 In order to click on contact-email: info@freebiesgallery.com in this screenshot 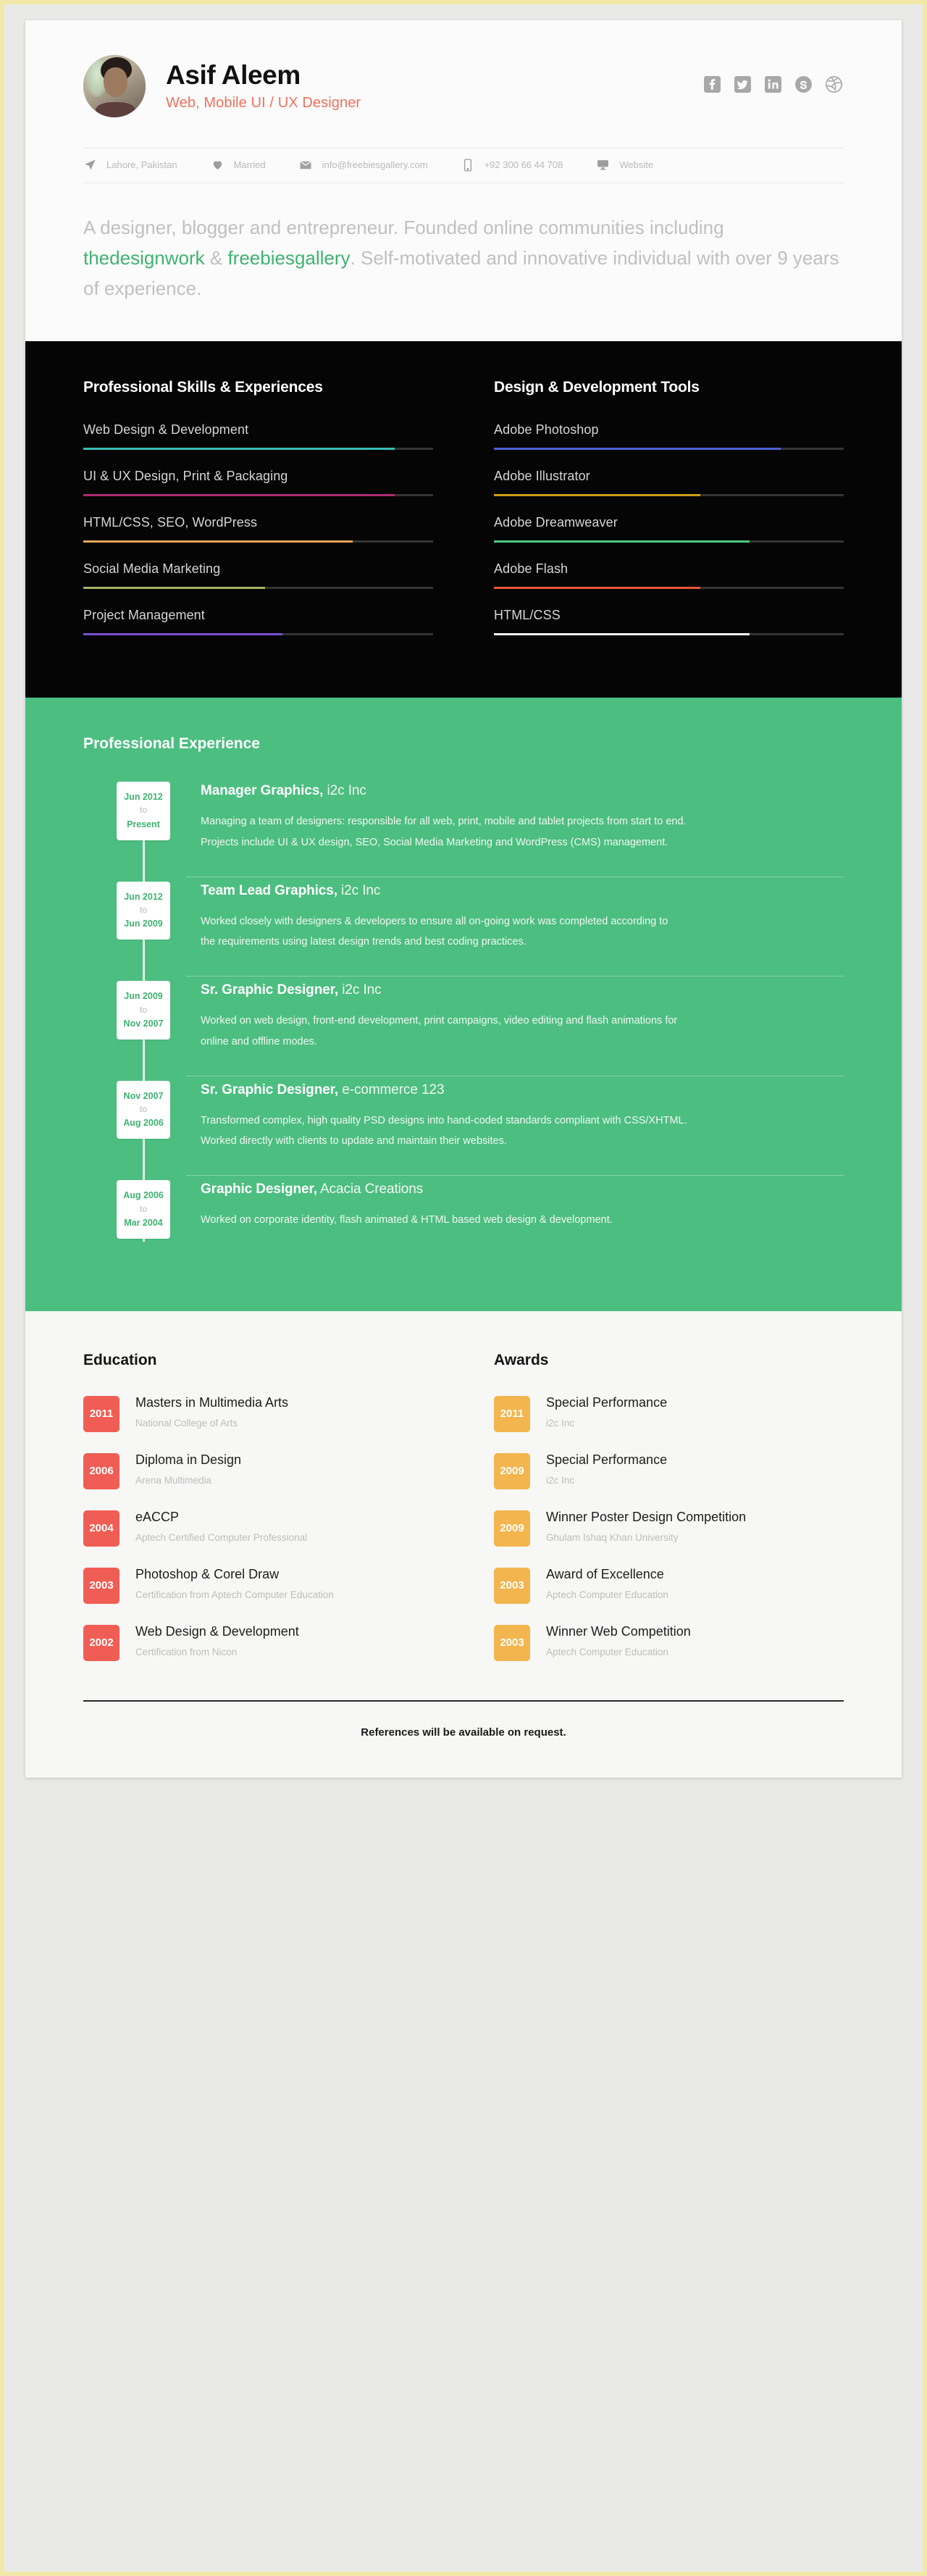, I will do `click(364, 165)`.